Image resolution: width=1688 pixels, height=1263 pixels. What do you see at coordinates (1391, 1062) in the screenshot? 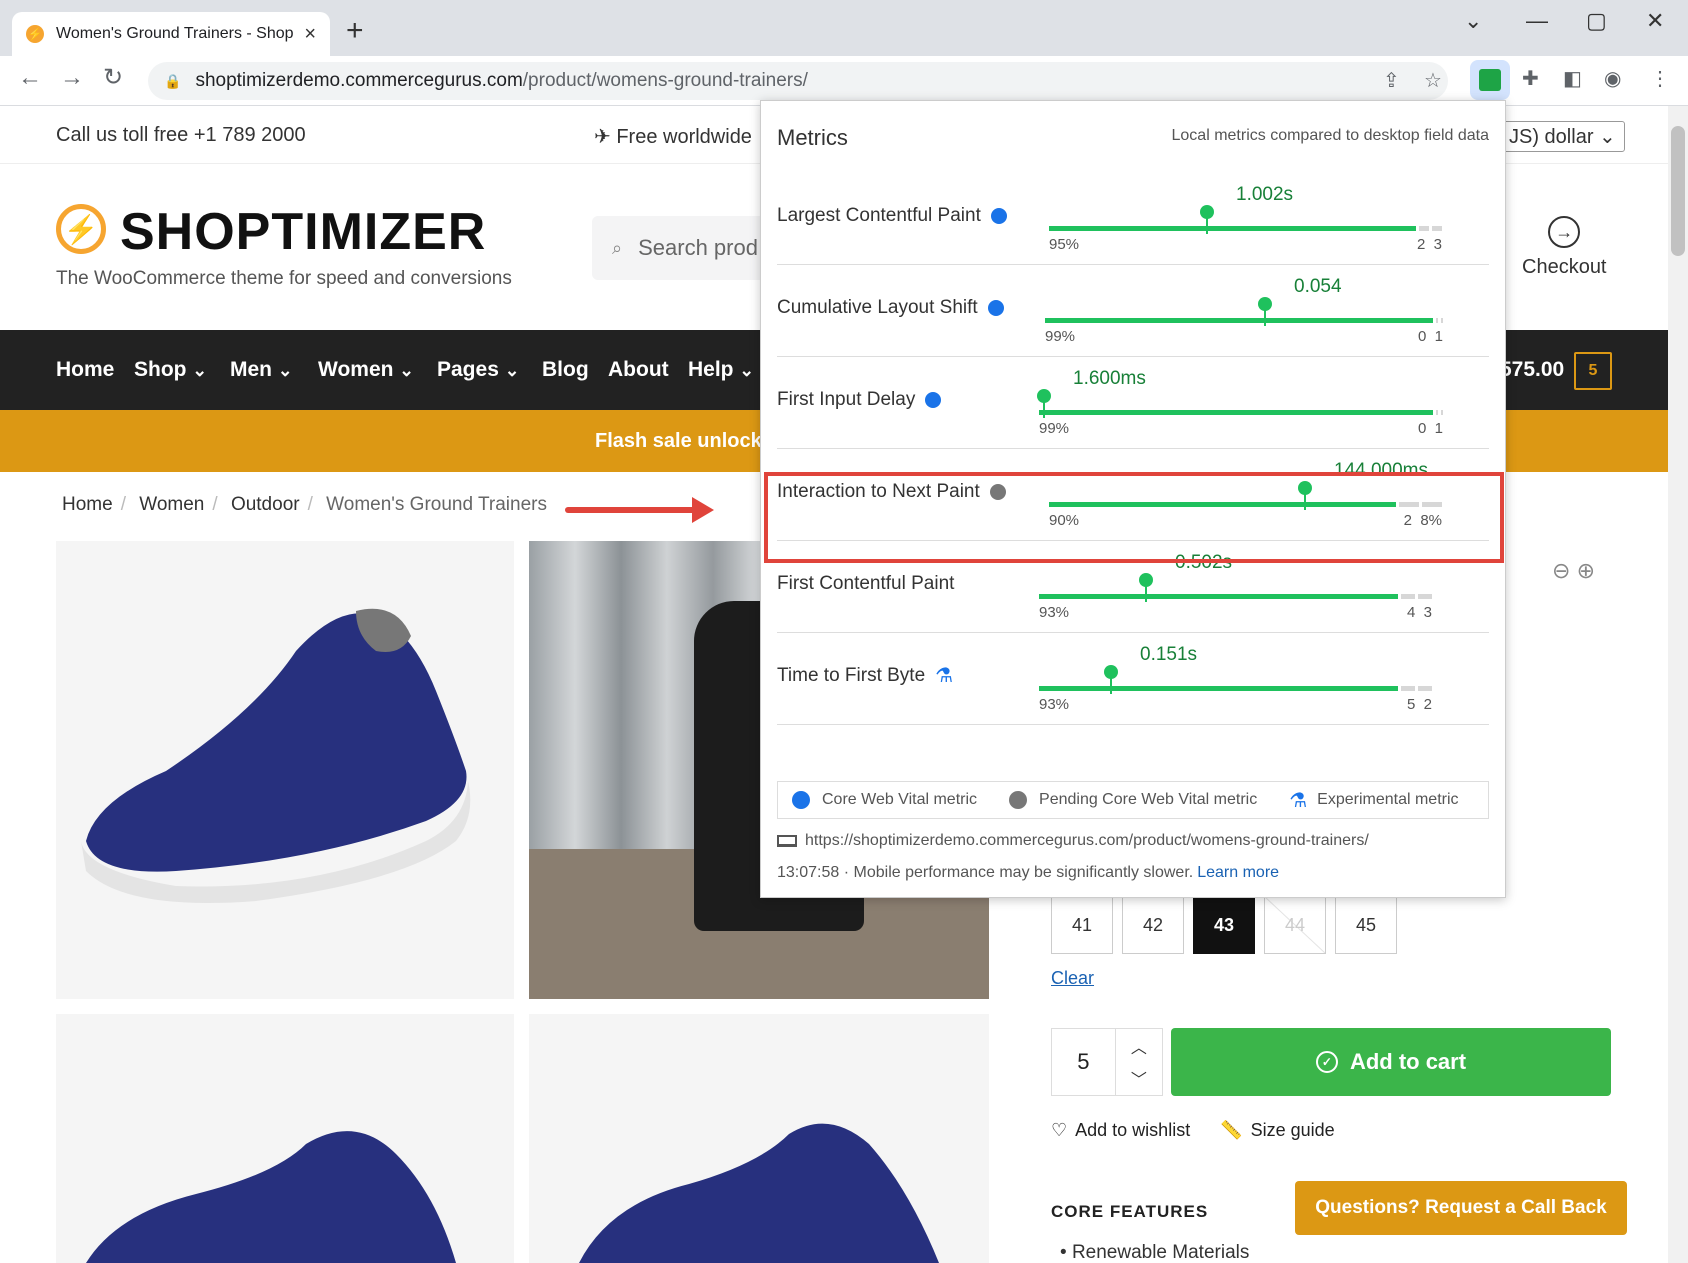
I see `add-to-cart-button: ✓ Add to cart` at bounding box center [1391, 1062].